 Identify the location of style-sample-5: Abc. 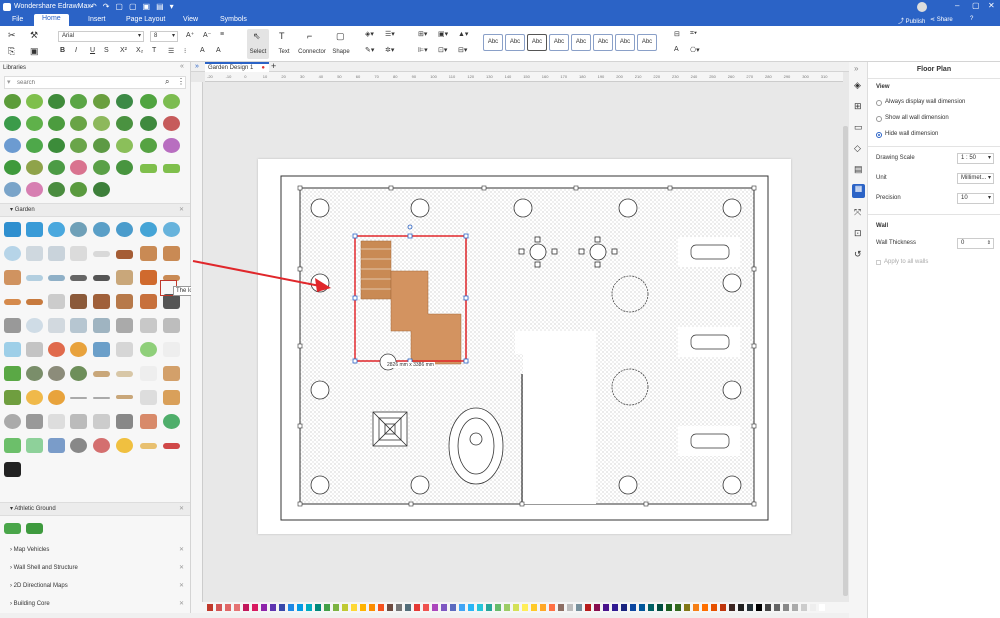
(581, 42).